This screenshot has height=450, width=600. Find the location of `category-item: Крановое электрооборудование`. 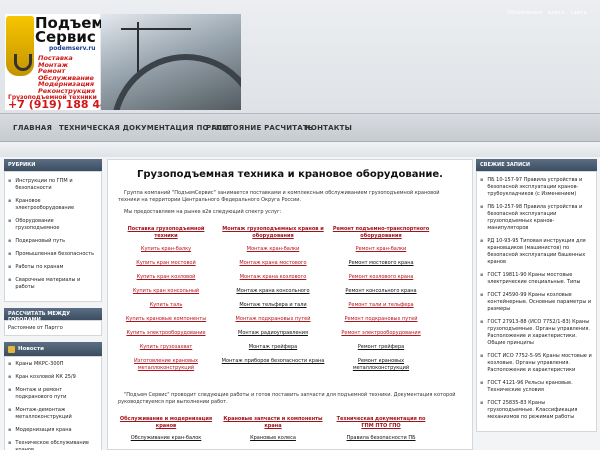

category-item: Крановое электрооборудование is located at coordinates (53, 205).